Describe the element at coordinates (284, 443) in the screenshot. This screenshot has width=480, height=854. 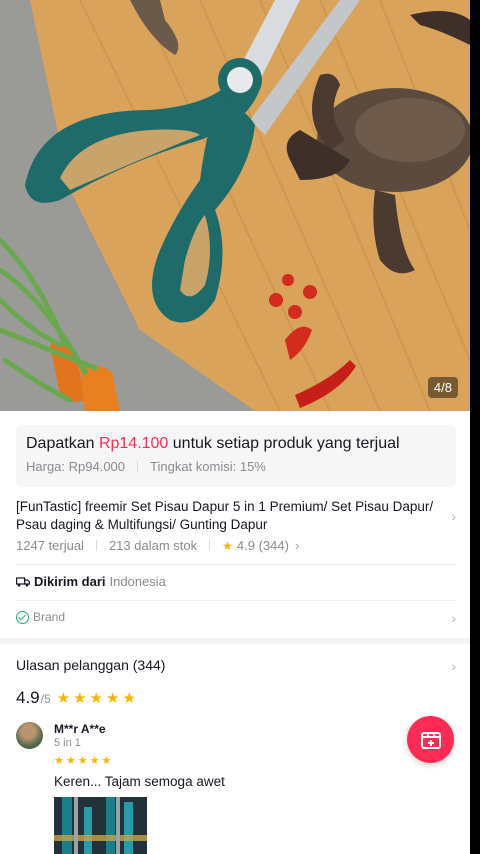
I see `commission-suffix: untuk setiap produk yang terjual` at that location.